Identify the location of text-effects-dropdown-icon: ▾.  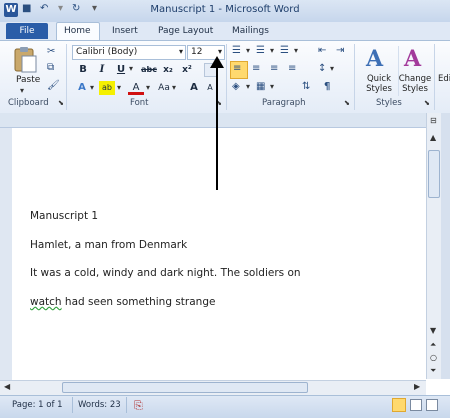
(92, 87).